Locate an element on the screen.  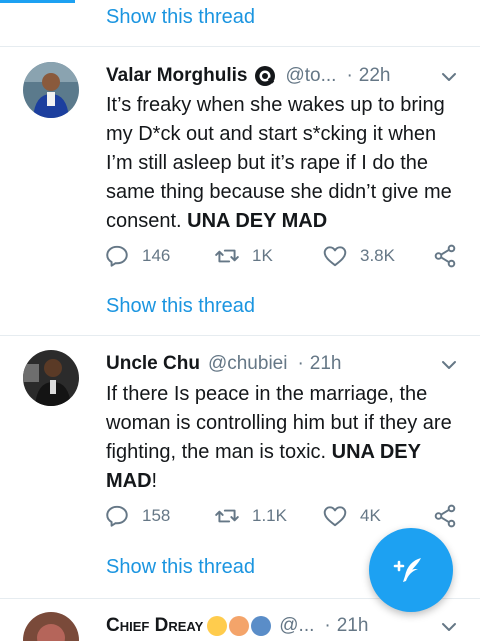
retweet-count: 1.1K is located at coordinates (269, 515).